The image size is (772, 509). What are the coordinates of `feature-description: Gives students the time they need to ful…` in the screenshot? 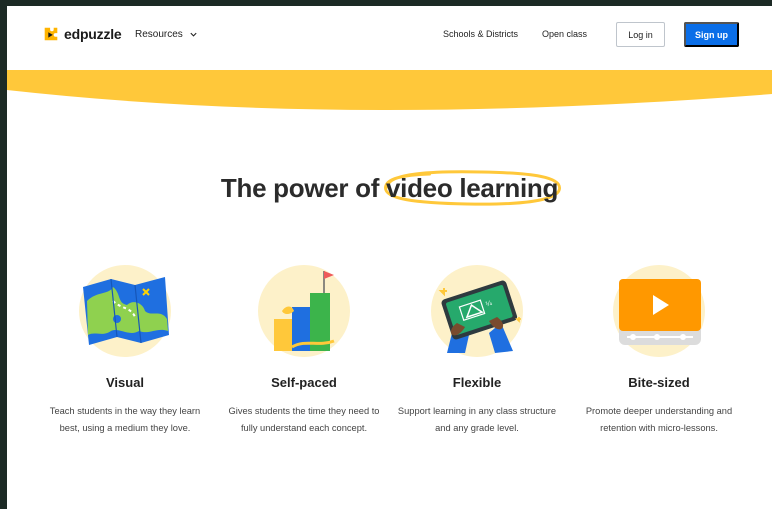 It's located at (304, 419).